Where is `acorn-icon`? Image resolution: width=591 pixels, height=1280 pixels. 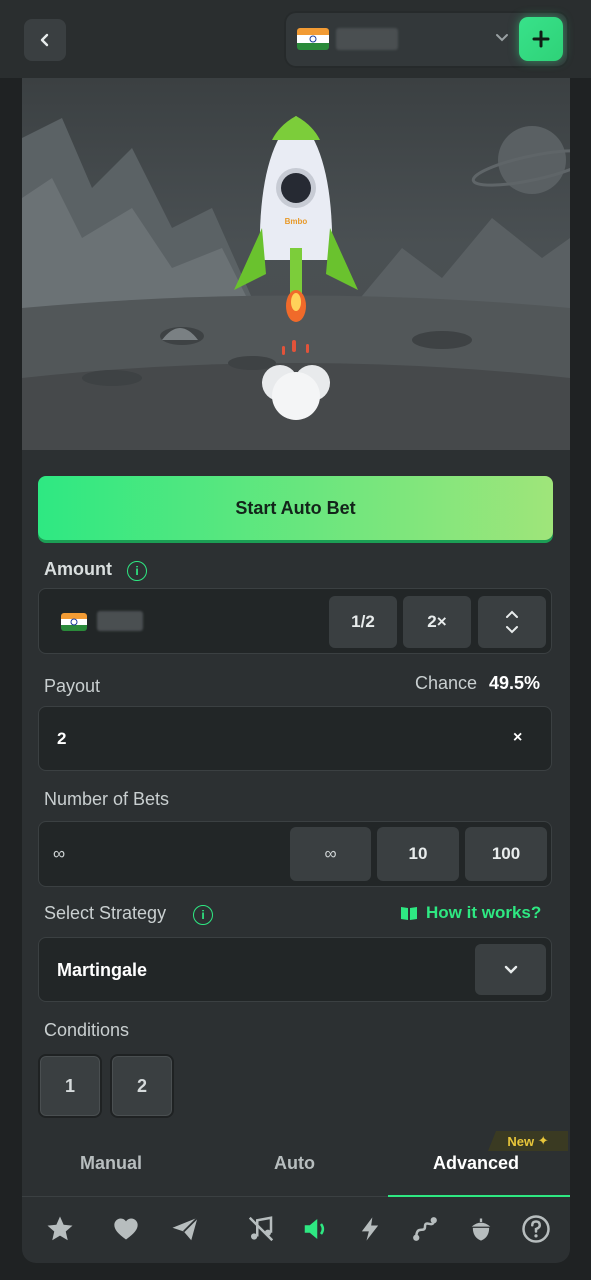
acorn-icon is located at coordinates (481, 1229).